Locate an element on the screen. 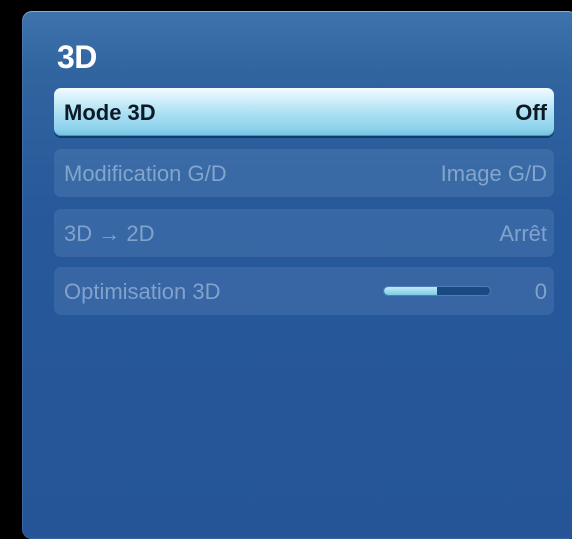 This screenshot has width=572, height=539. menu-item-label: 3D → 2D is located at coordinates (109, 233).